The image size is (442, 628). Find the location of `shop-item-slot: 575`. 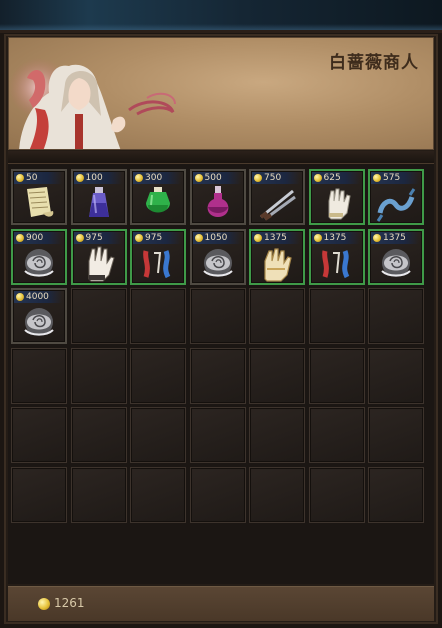

shop-item-slot: 575 is located at coordinates (396, 197).